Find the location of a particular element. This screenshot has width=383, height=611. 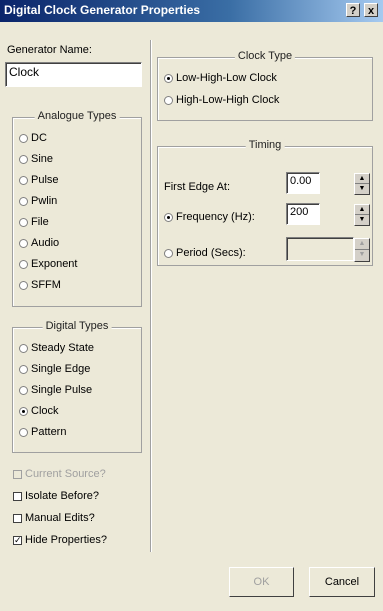

radio-pattern: Pattern is located at coordinates (42, 432).